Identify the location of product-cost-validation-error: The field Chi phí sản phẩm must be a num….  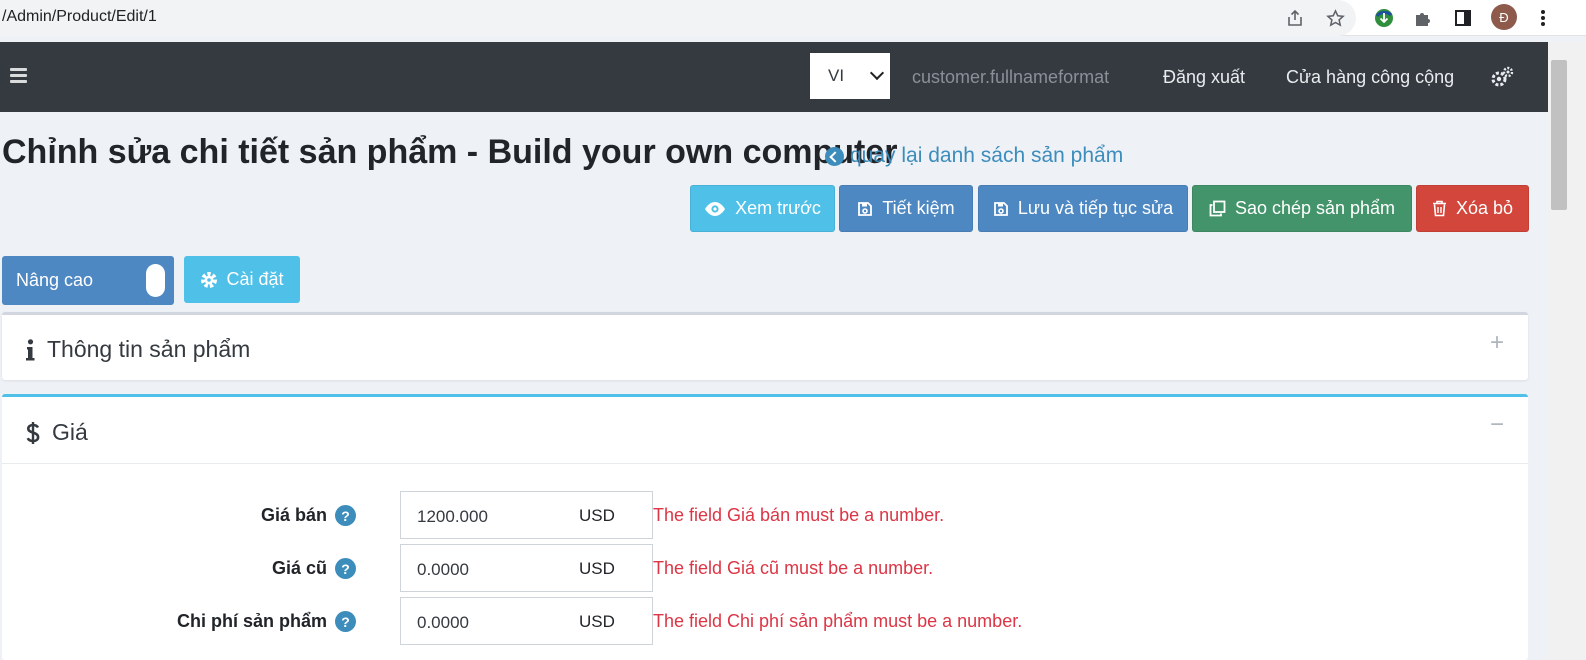
(838, 621).